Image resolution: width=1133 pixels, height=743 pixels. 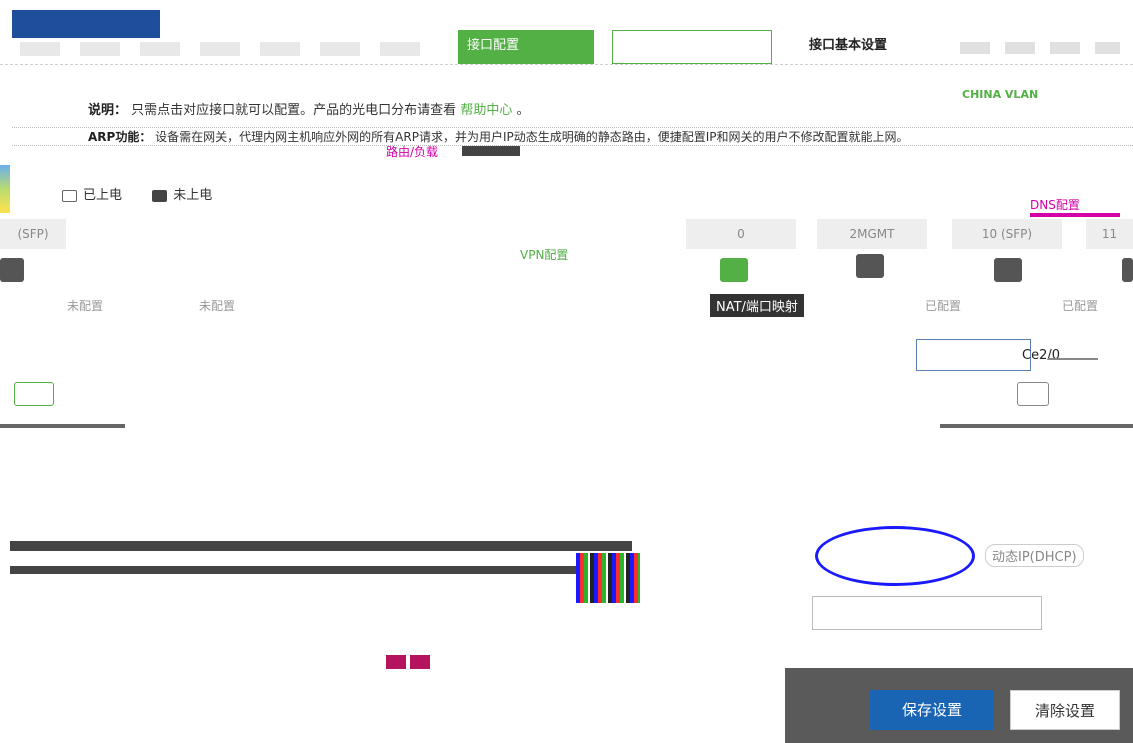 What do you see at coordinates (137, 193) in the screenshot?
I see `legend: 已上电 未上电` at bounding box center [137, 193].